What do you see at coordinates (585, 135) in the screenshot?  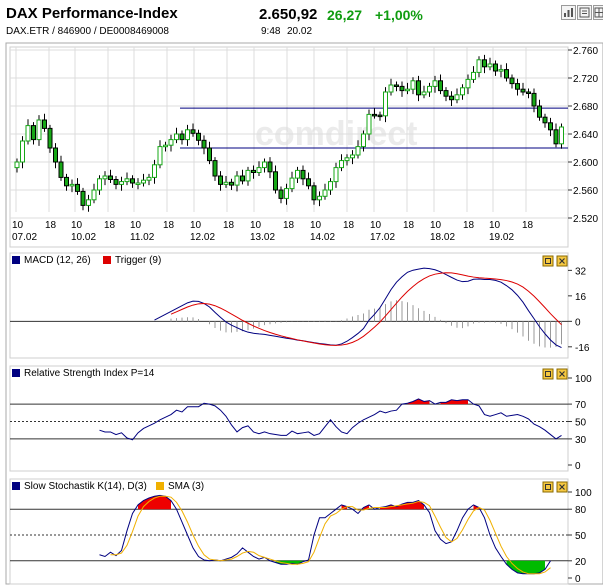 I see `price-y-tick-label: 2.640` at bounding box center [585, 135].